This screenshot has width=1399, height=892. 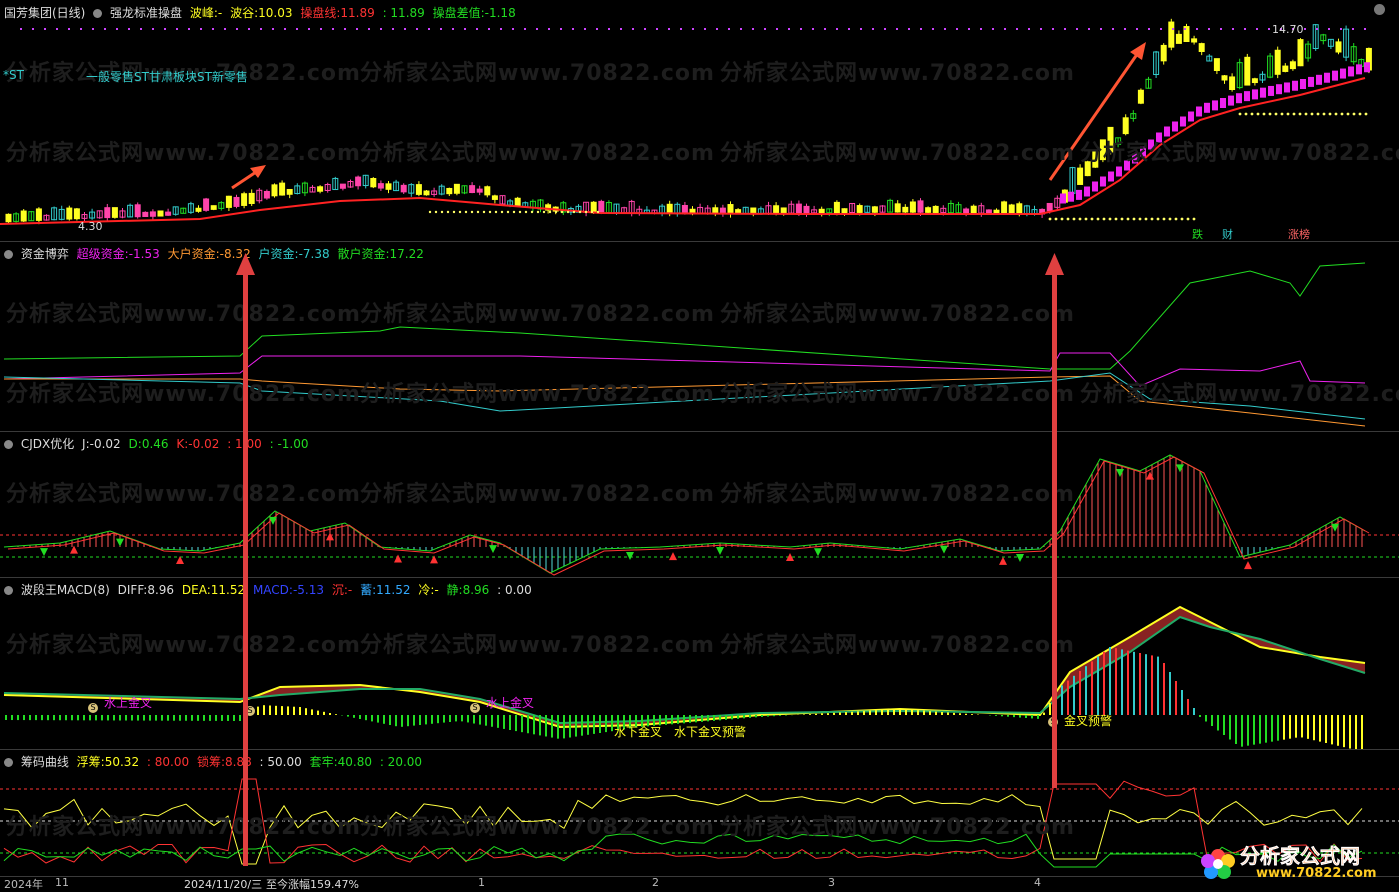 I want to click on upper-line-value: : 80.00, so click(x=168, y=762).